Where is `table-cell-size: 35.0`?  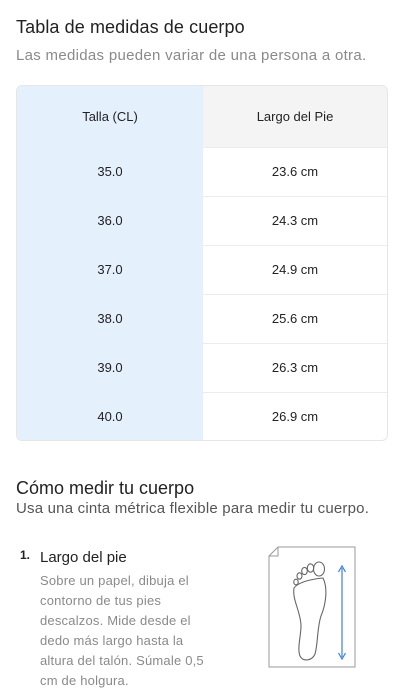 table-cell-size: 35.0 is located at coordinates (110, 171).